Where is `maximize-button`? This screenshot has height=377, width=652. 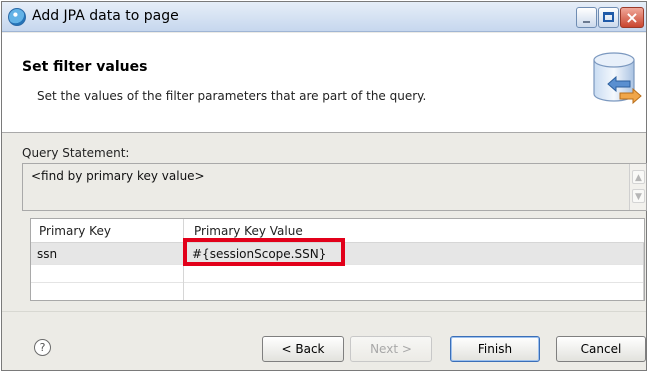 maximize-button is located at coordinates (608, 17).